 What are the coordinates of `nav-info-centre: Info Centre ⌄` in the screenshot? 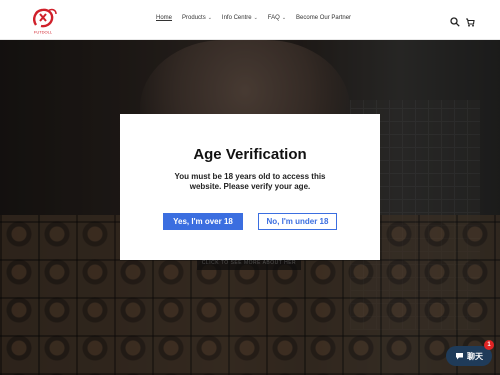 It's located at (240, 18).